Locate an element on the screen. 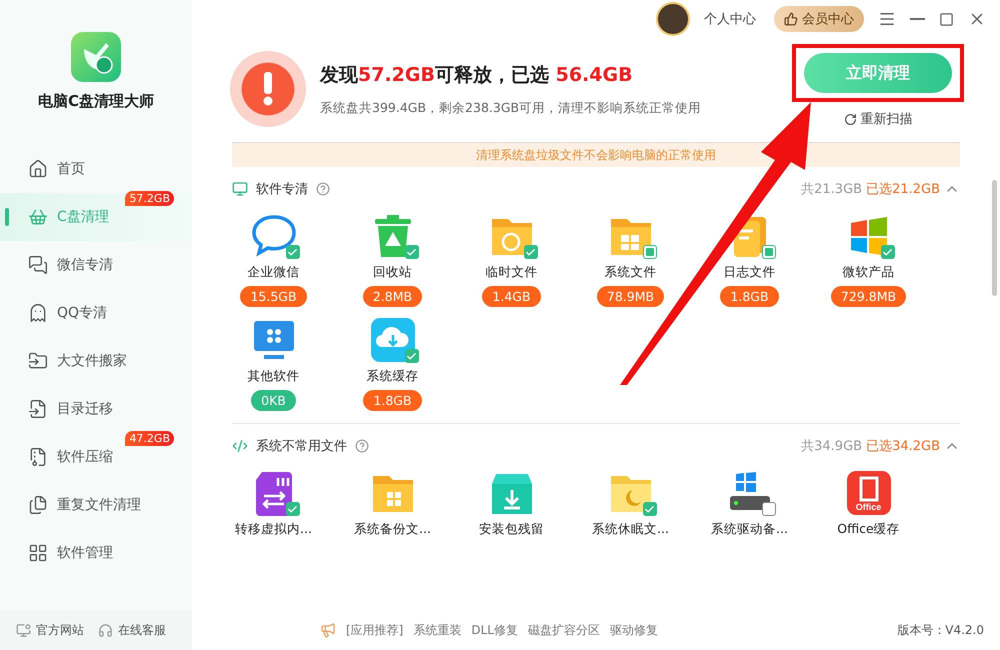  footer-link: 官方网站 is located at coordinates (50, 630).